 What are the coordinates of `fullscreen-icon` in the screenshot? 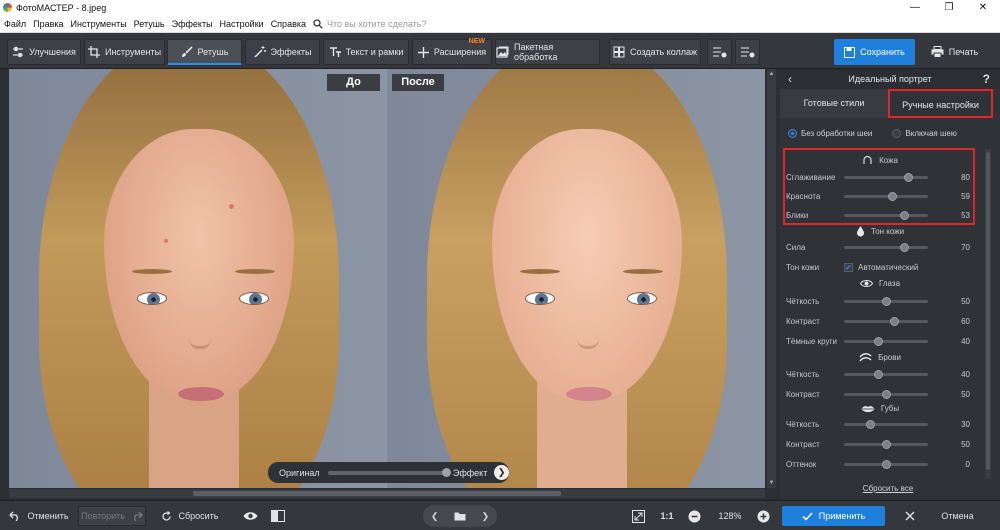 It's located at (638, 516).